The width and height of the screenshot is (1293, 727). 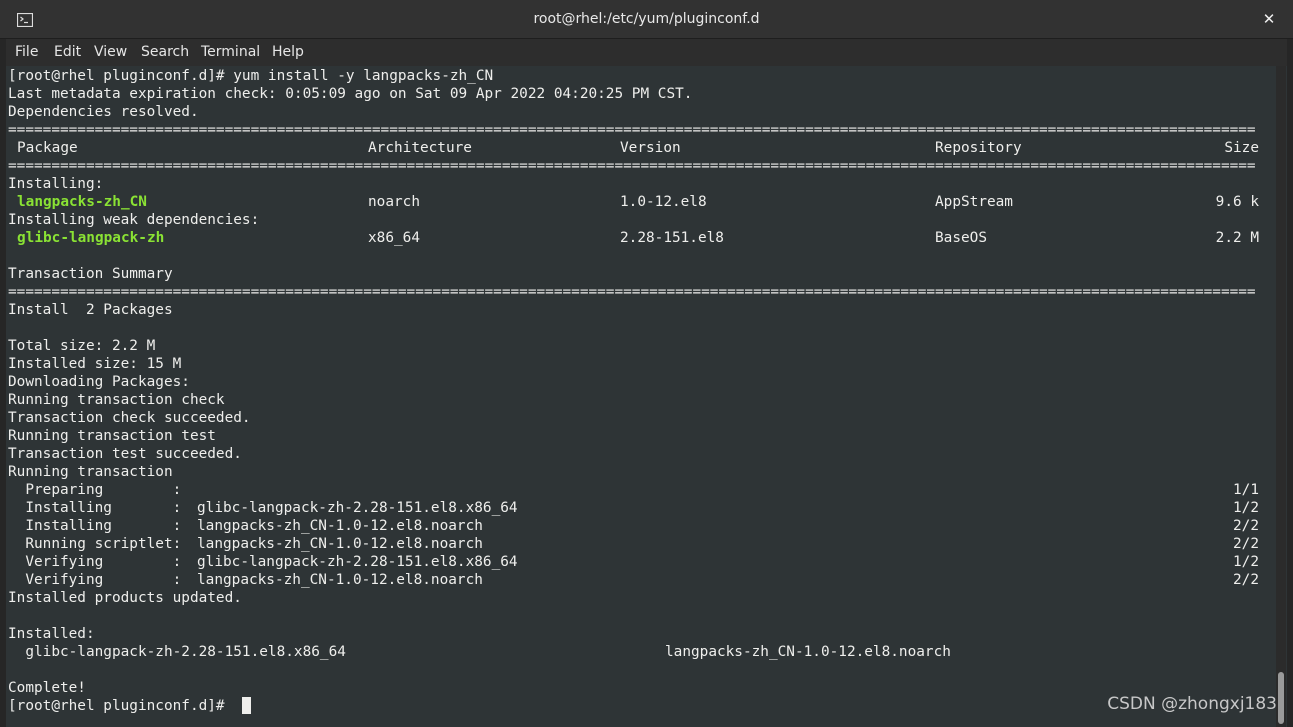 What do you see at coordinates (672, 238) in the screenshot?
I see `package-version: 2.28-151.el8` at bounding box center [672, 238].